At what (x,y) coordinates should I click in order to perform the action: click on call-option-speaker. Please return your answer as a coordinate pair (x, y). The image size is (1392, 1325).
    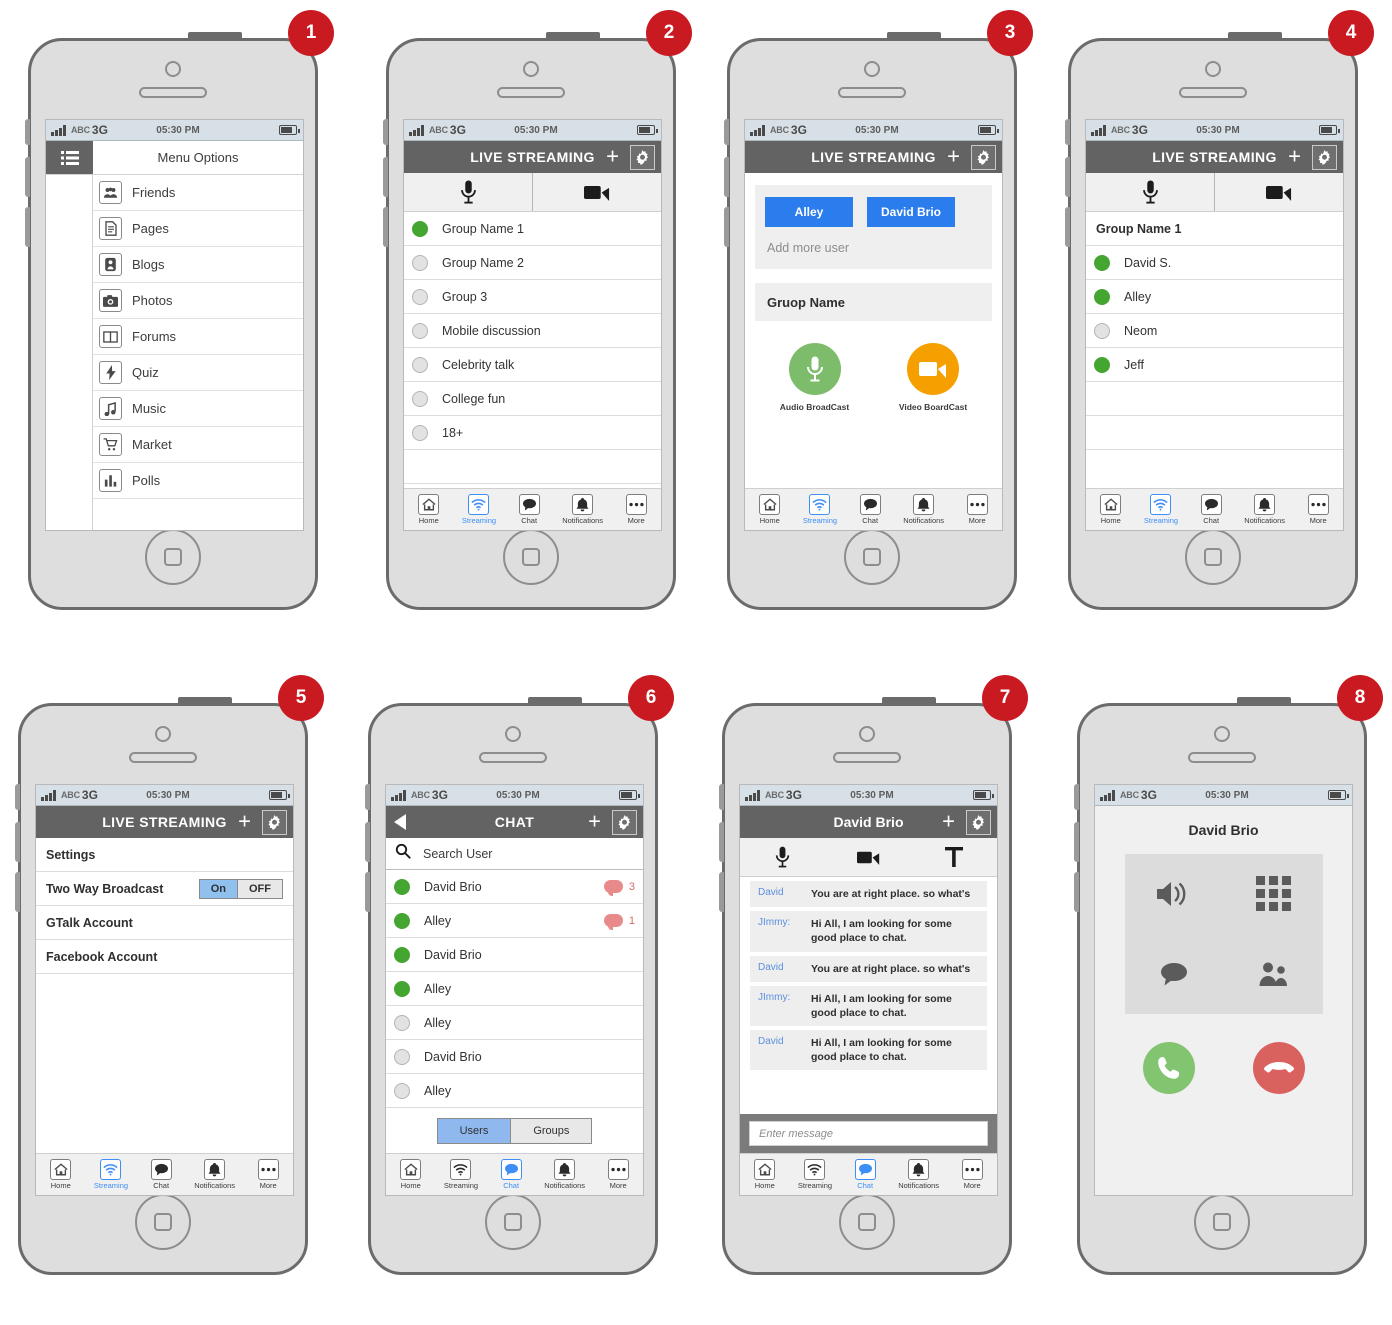
    Looking at the image, I should click on (1173, 894).